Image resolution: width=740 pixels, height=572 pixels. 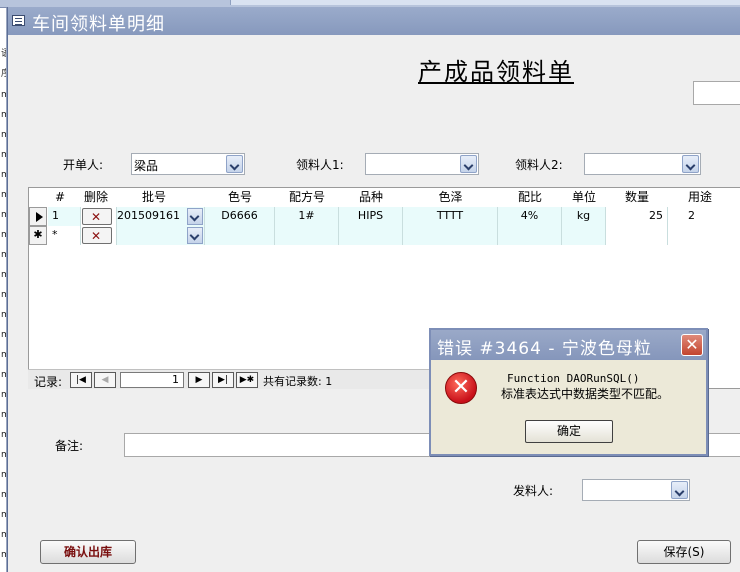 I want to click on dispatcher-combo, so click(x=636, y=490).